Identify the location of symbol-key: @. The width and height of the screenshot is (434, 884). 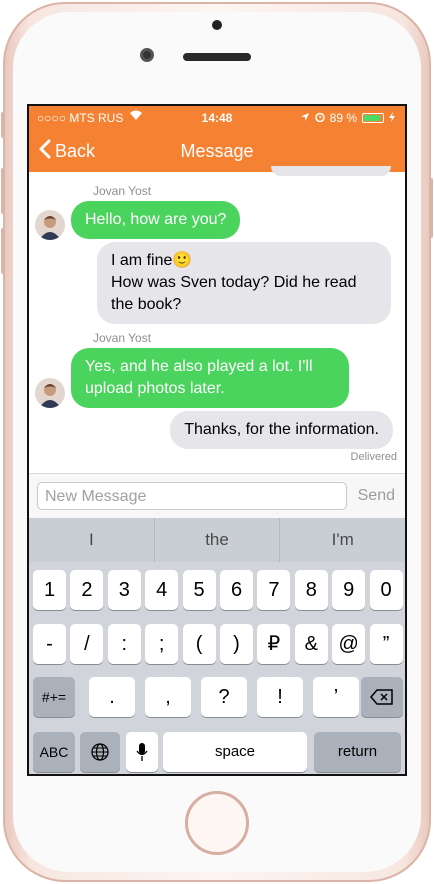
(349, 644).